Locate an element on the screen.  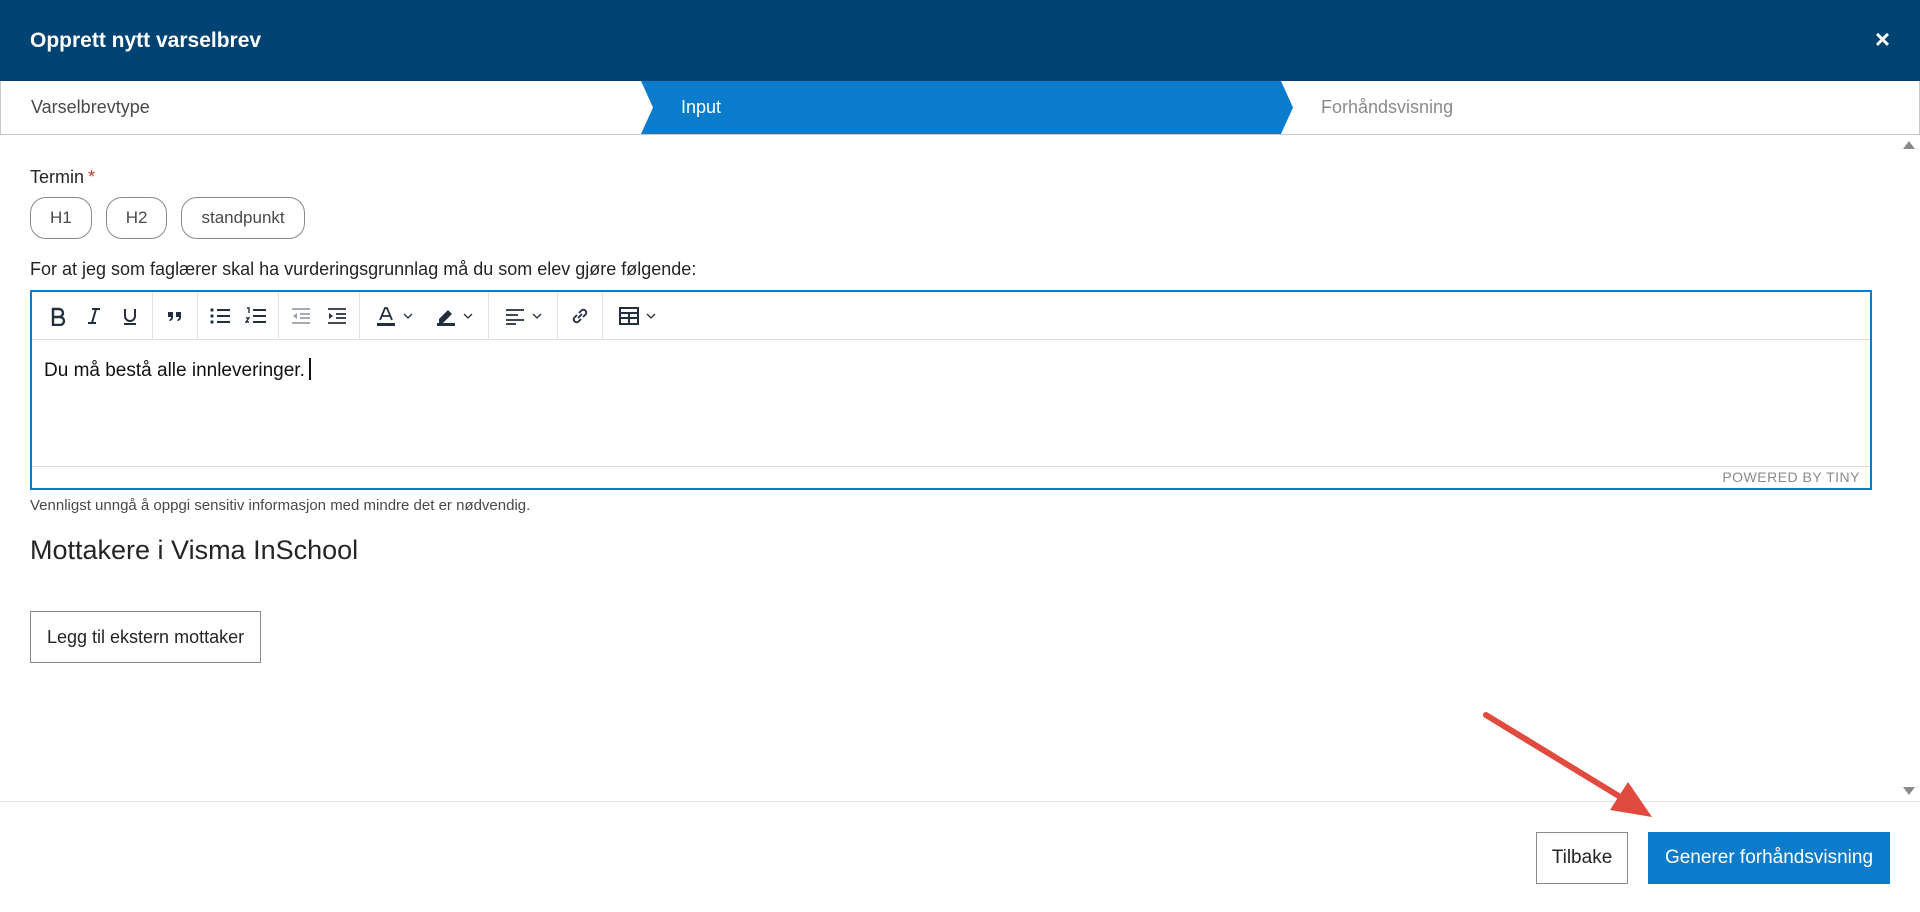
close-icon: × is located at coordinates (1882, 39).